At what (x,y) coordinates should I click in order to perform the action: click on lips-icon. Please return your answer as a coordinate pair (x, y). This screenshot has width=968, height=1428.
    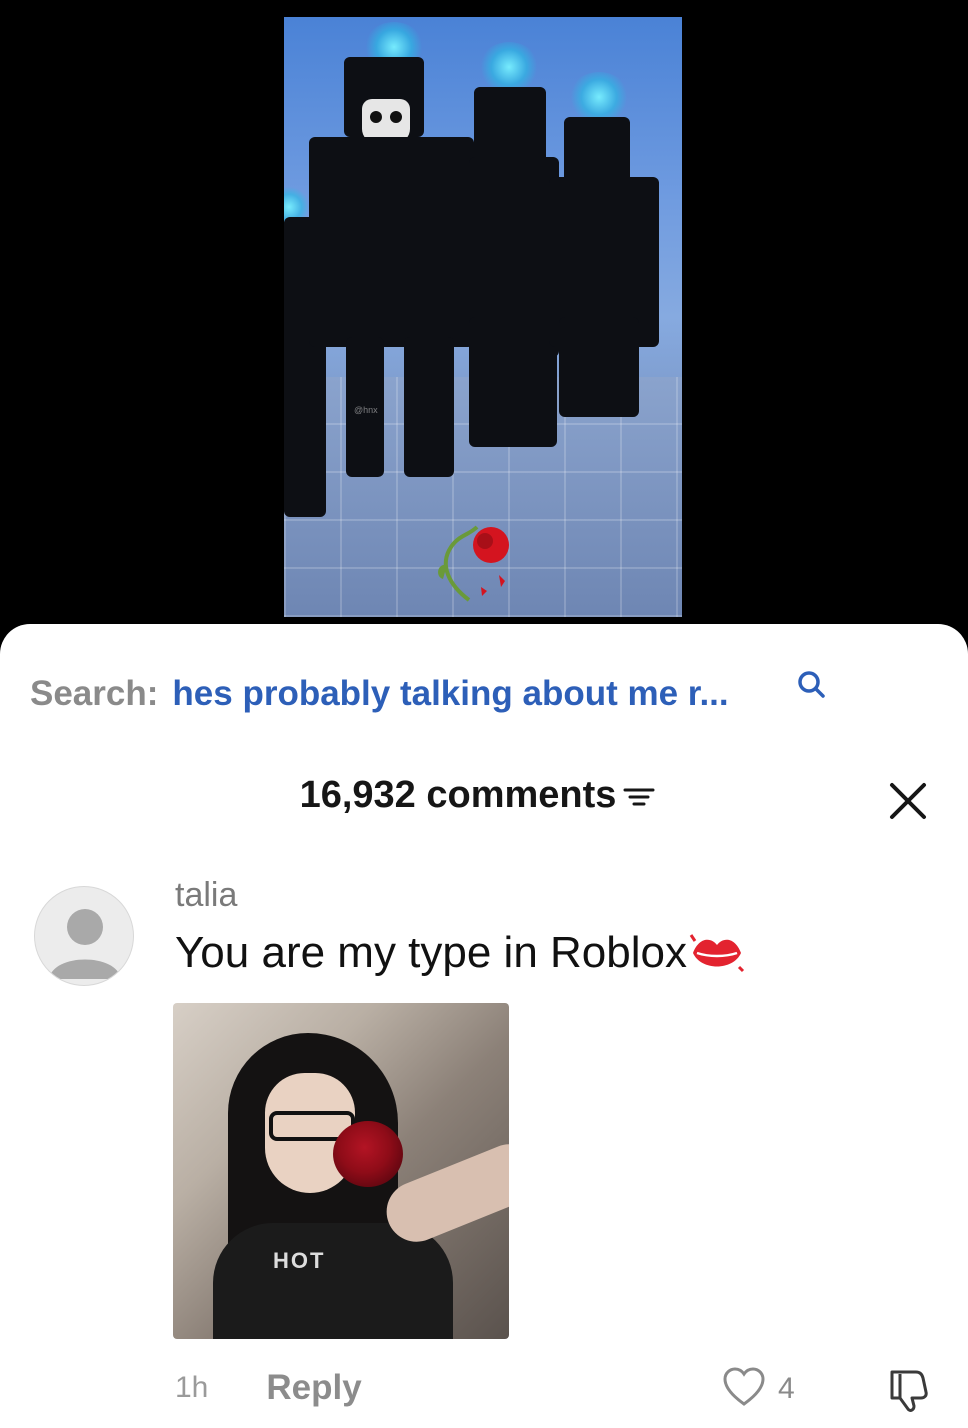
    Looking at the image, I should click on (717, 953).